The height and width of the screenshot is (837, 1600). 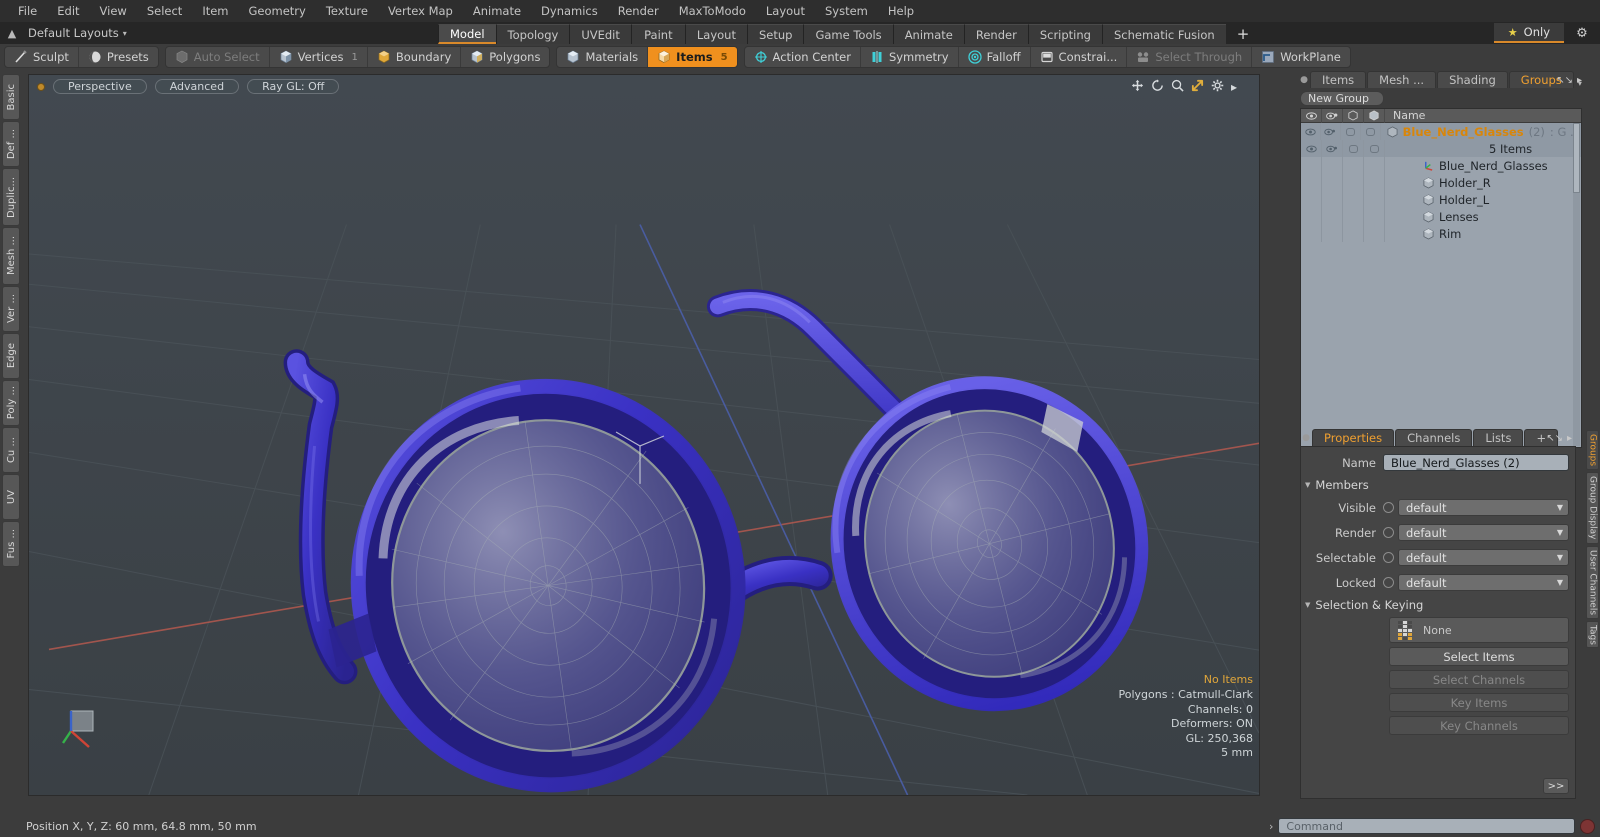 I want to click on command-input: Command, so click(x=1426, y=826).